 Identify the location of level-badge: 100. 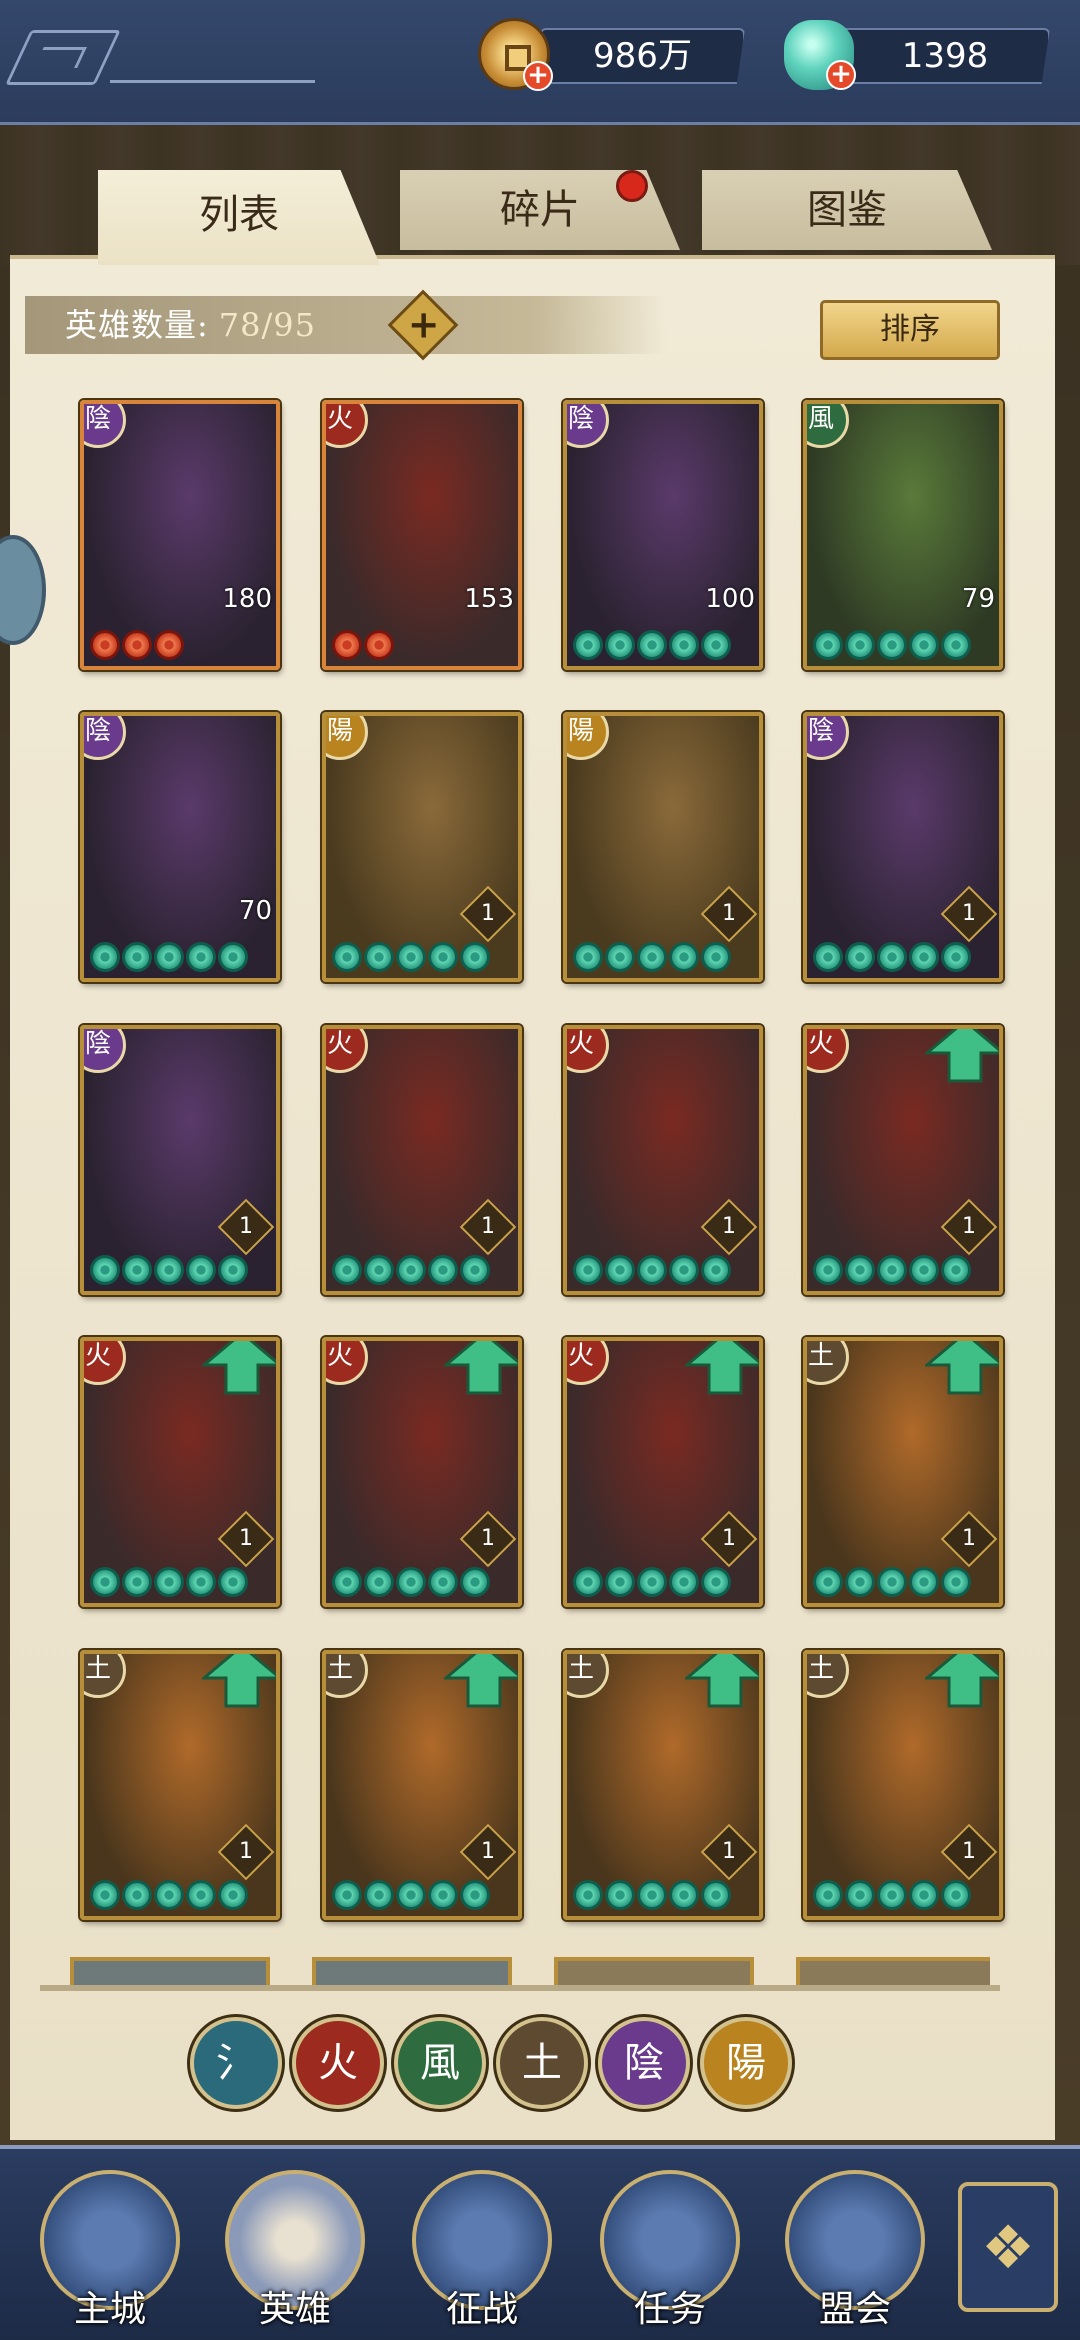
(730, 599).